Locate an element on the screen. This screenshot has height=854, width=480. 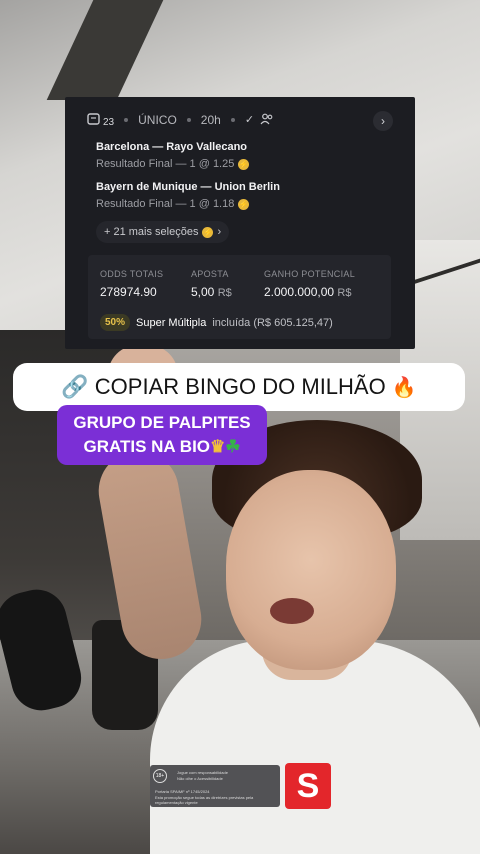
bet-status-icons: ✓ is located at coordinates (259, 119).